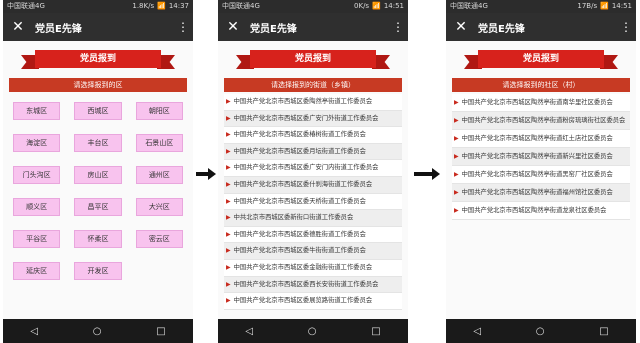  I want to click on district-button: 东城区, so click(37, 111).